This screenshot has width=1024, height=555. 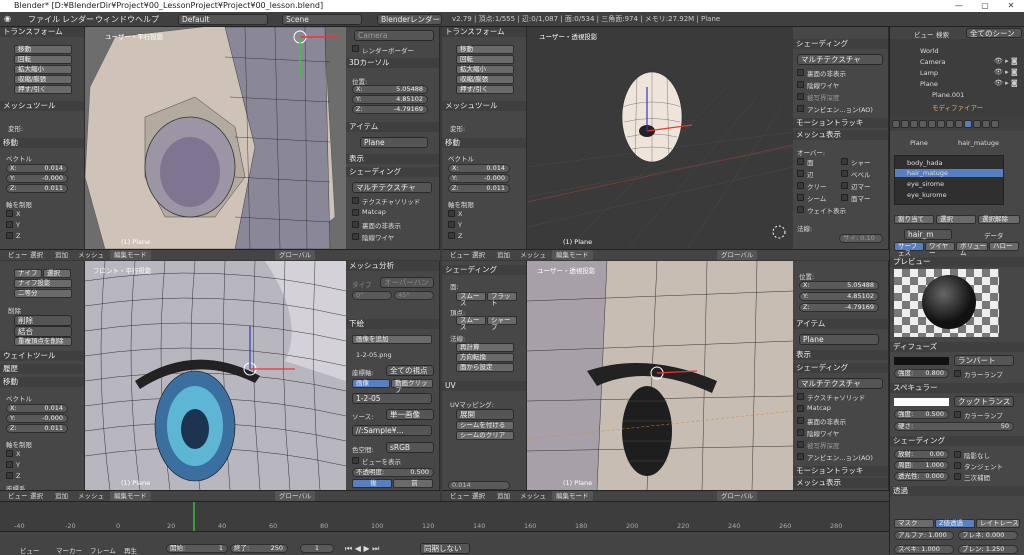 I want to click on face-marks-checkbox, so click(x=844, y=197).